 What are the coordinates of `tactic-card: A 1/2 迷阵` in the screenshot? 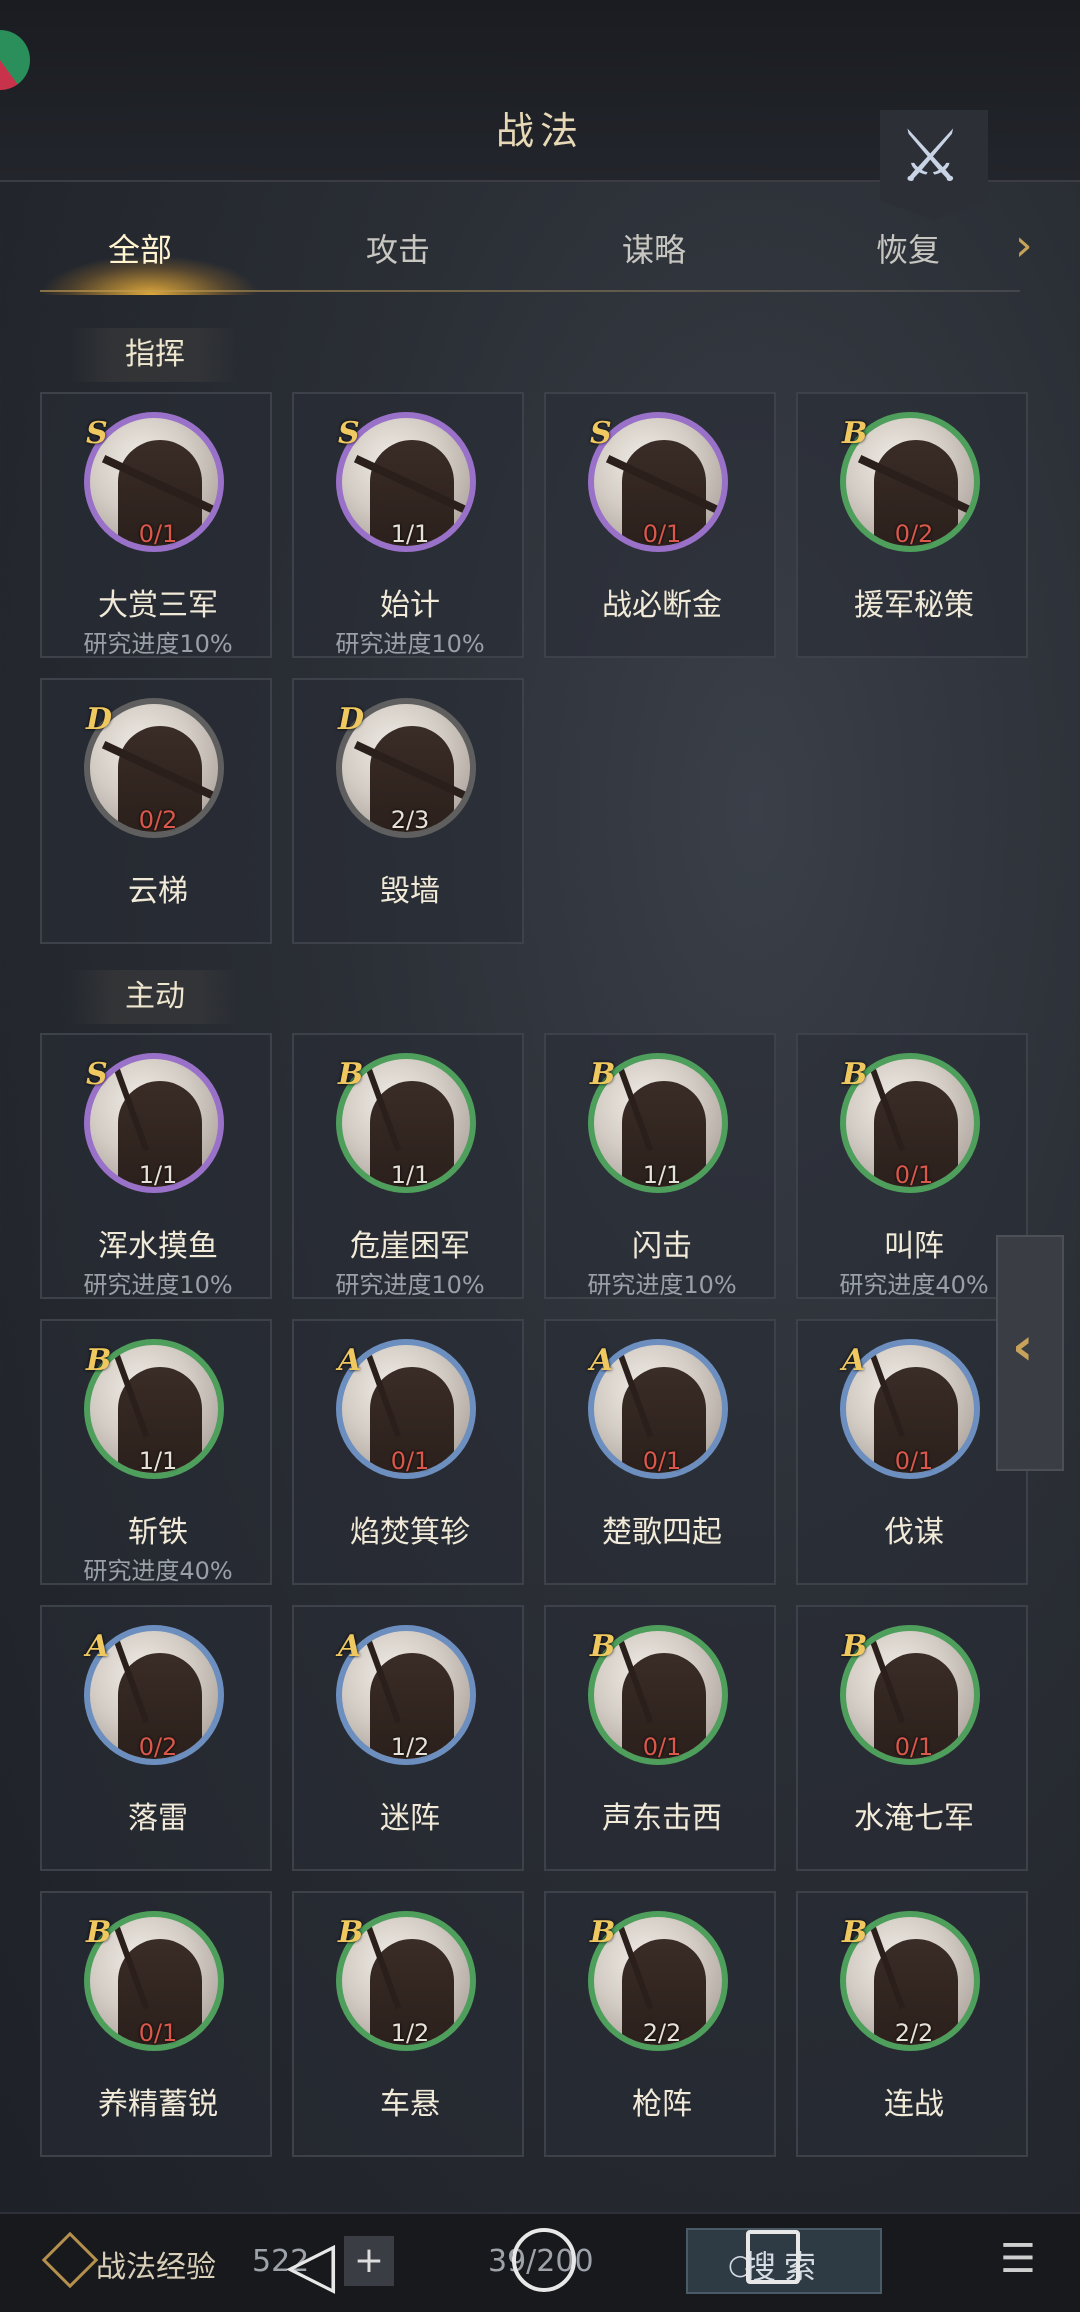 It's located at (408, 1738).